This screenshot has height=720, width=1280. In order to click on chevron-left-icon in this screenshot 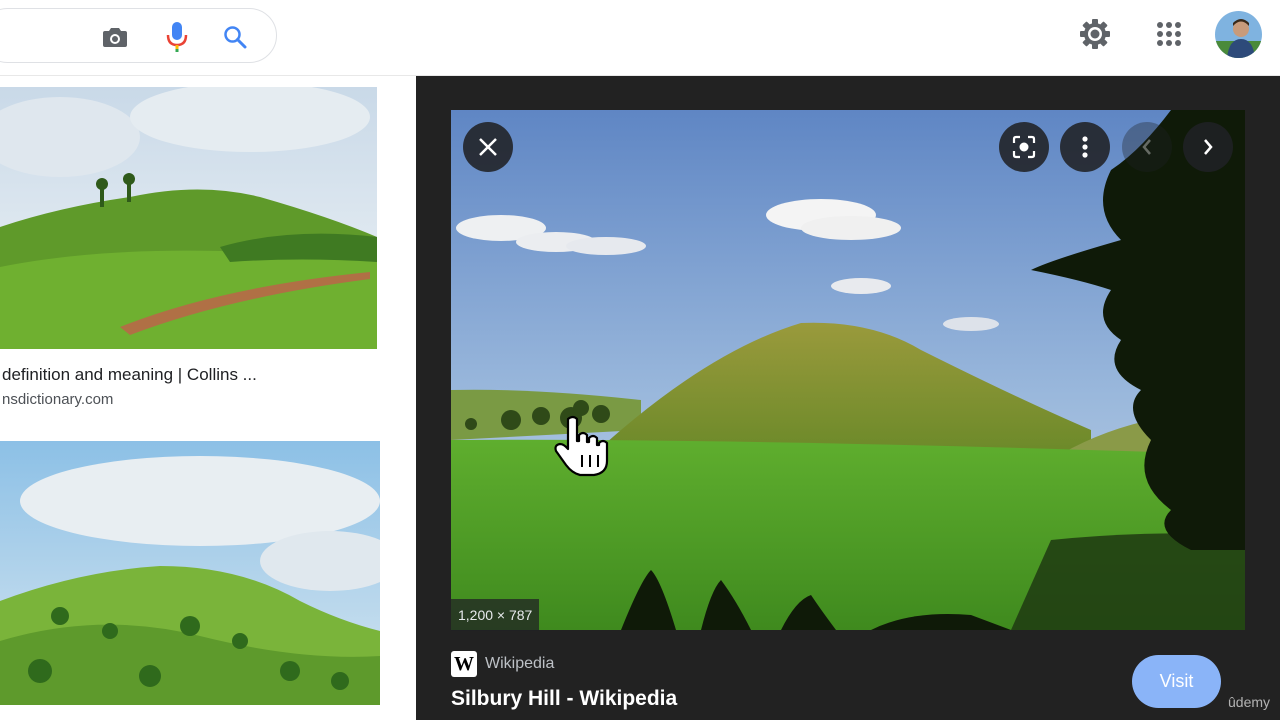, I will do `click(1147, 147)`.